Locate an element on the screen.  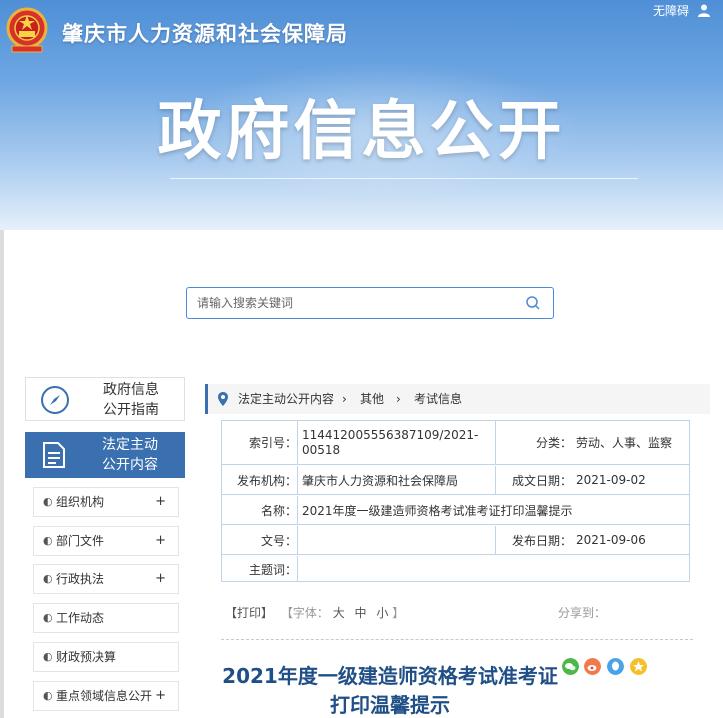
info-row: 主题词： is located at coordinates (455, 569).